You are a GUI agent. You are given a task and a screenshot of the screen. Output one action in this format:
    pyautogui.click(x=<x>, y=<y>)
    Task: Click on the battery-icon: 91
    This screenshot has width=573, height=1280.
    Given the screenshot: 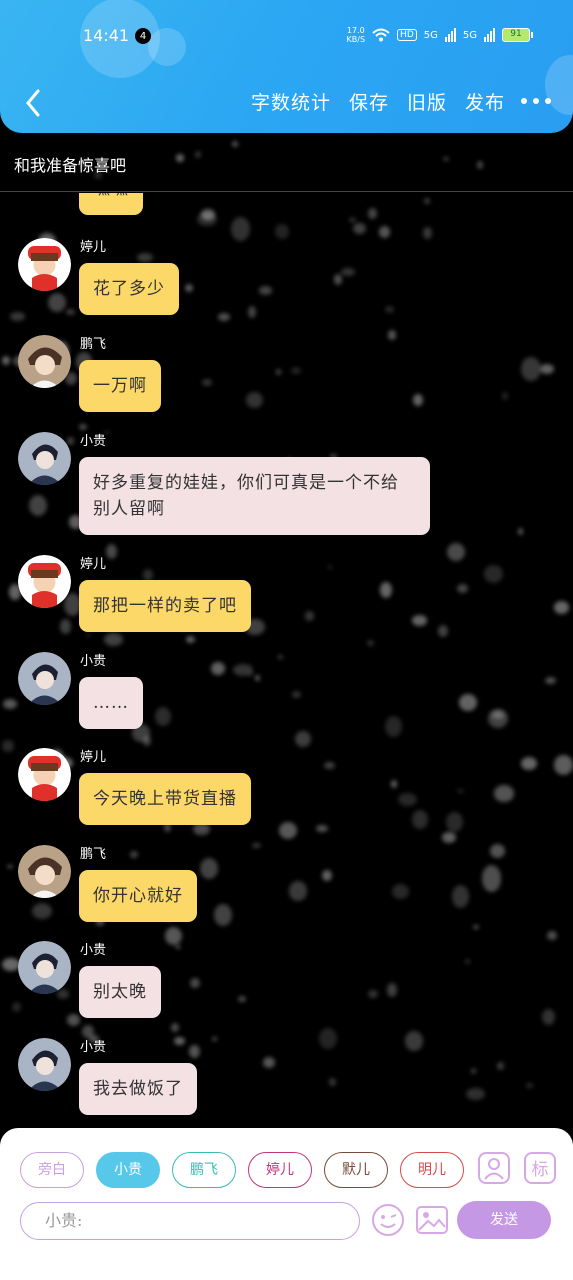 What is the action you would take?
    pyautogui.click(x=517, y=35)
    